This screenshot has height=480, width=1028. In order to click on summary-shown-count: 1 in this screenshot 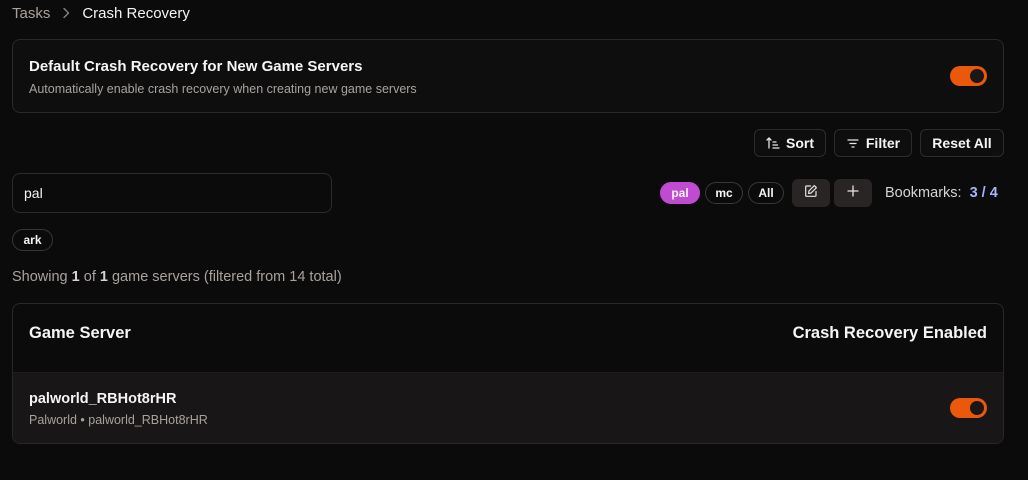, I will do `click(75, 277)`.